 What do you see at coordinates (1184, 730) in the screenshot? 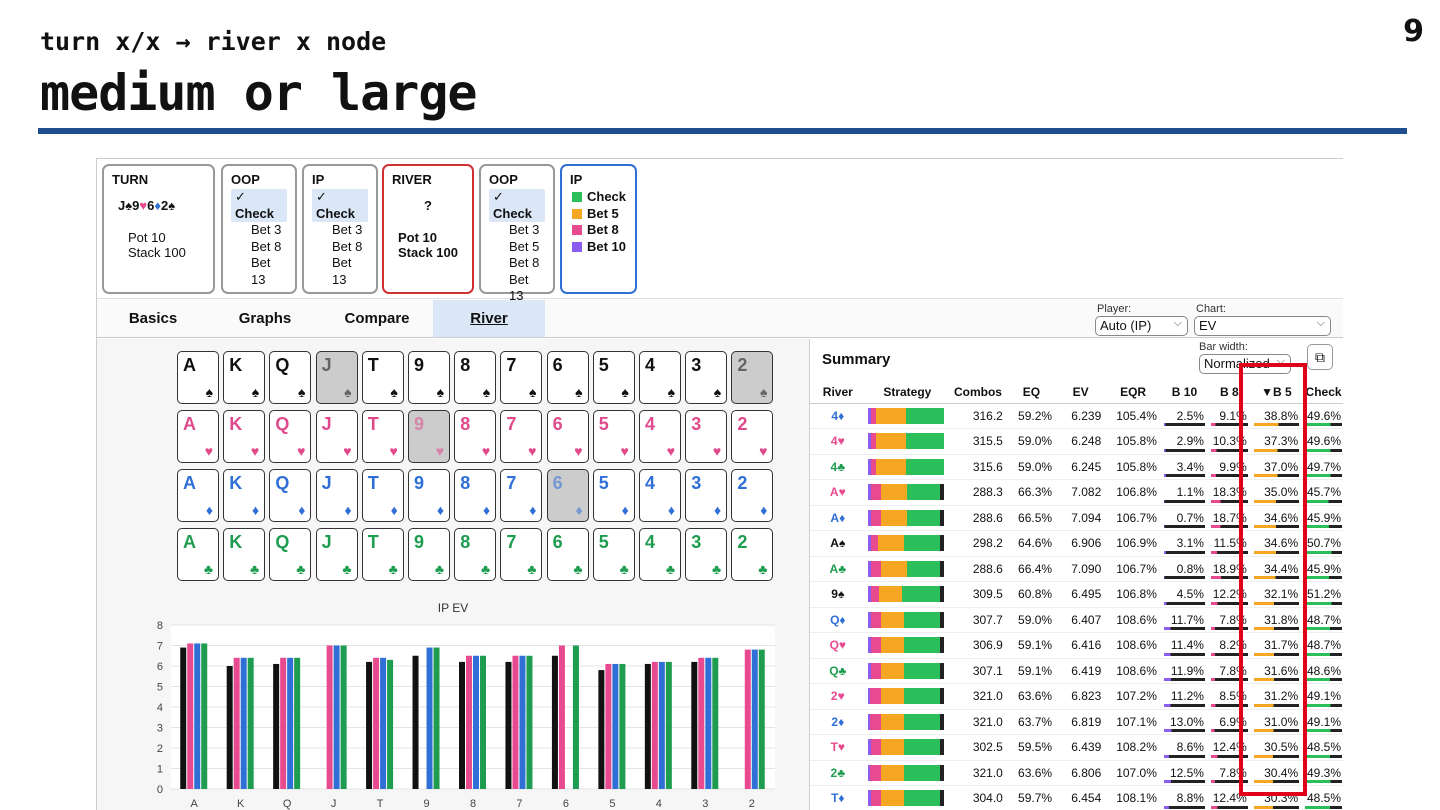
I see `value-underline` at bounding box center [1184, 730].